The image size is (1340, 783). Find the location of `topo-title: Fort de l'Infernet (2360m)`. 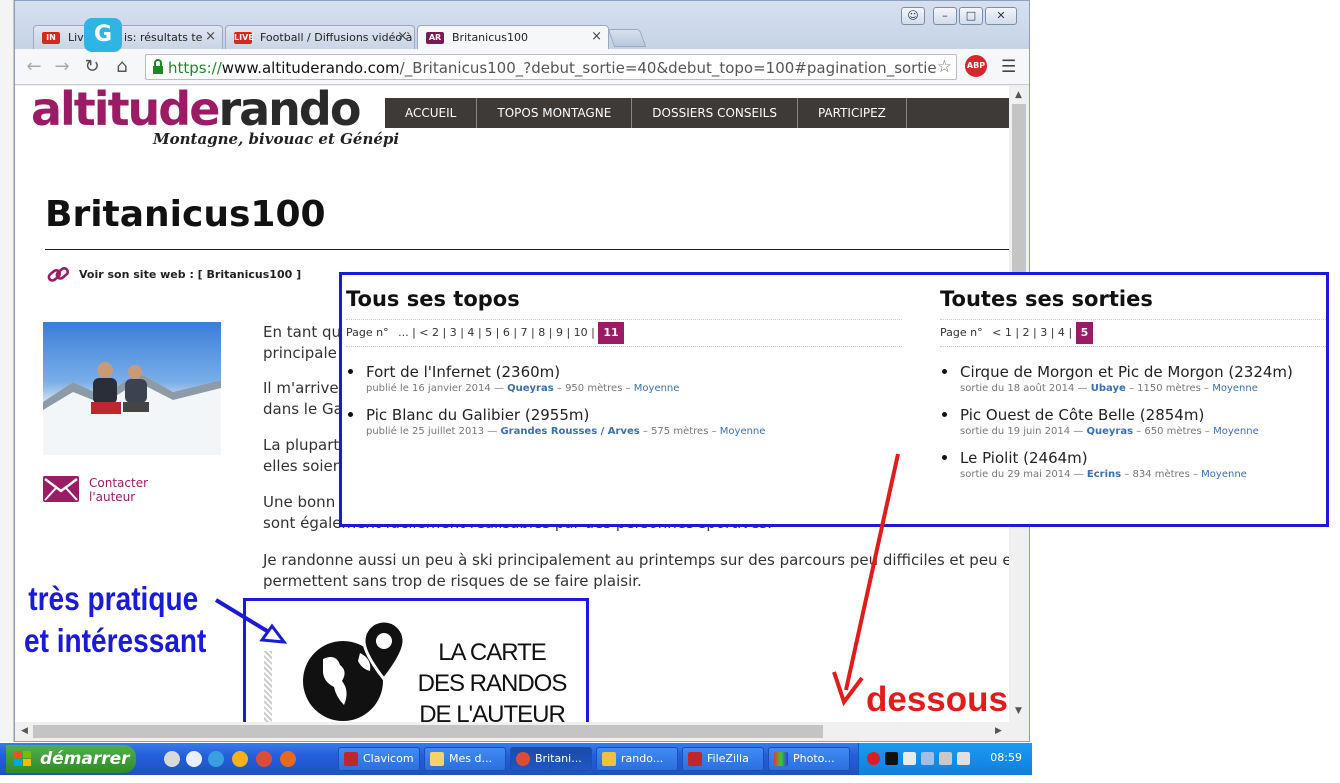

topo-title: Fort de l'Infernet (2360m) is located at coordinates (463, 372).